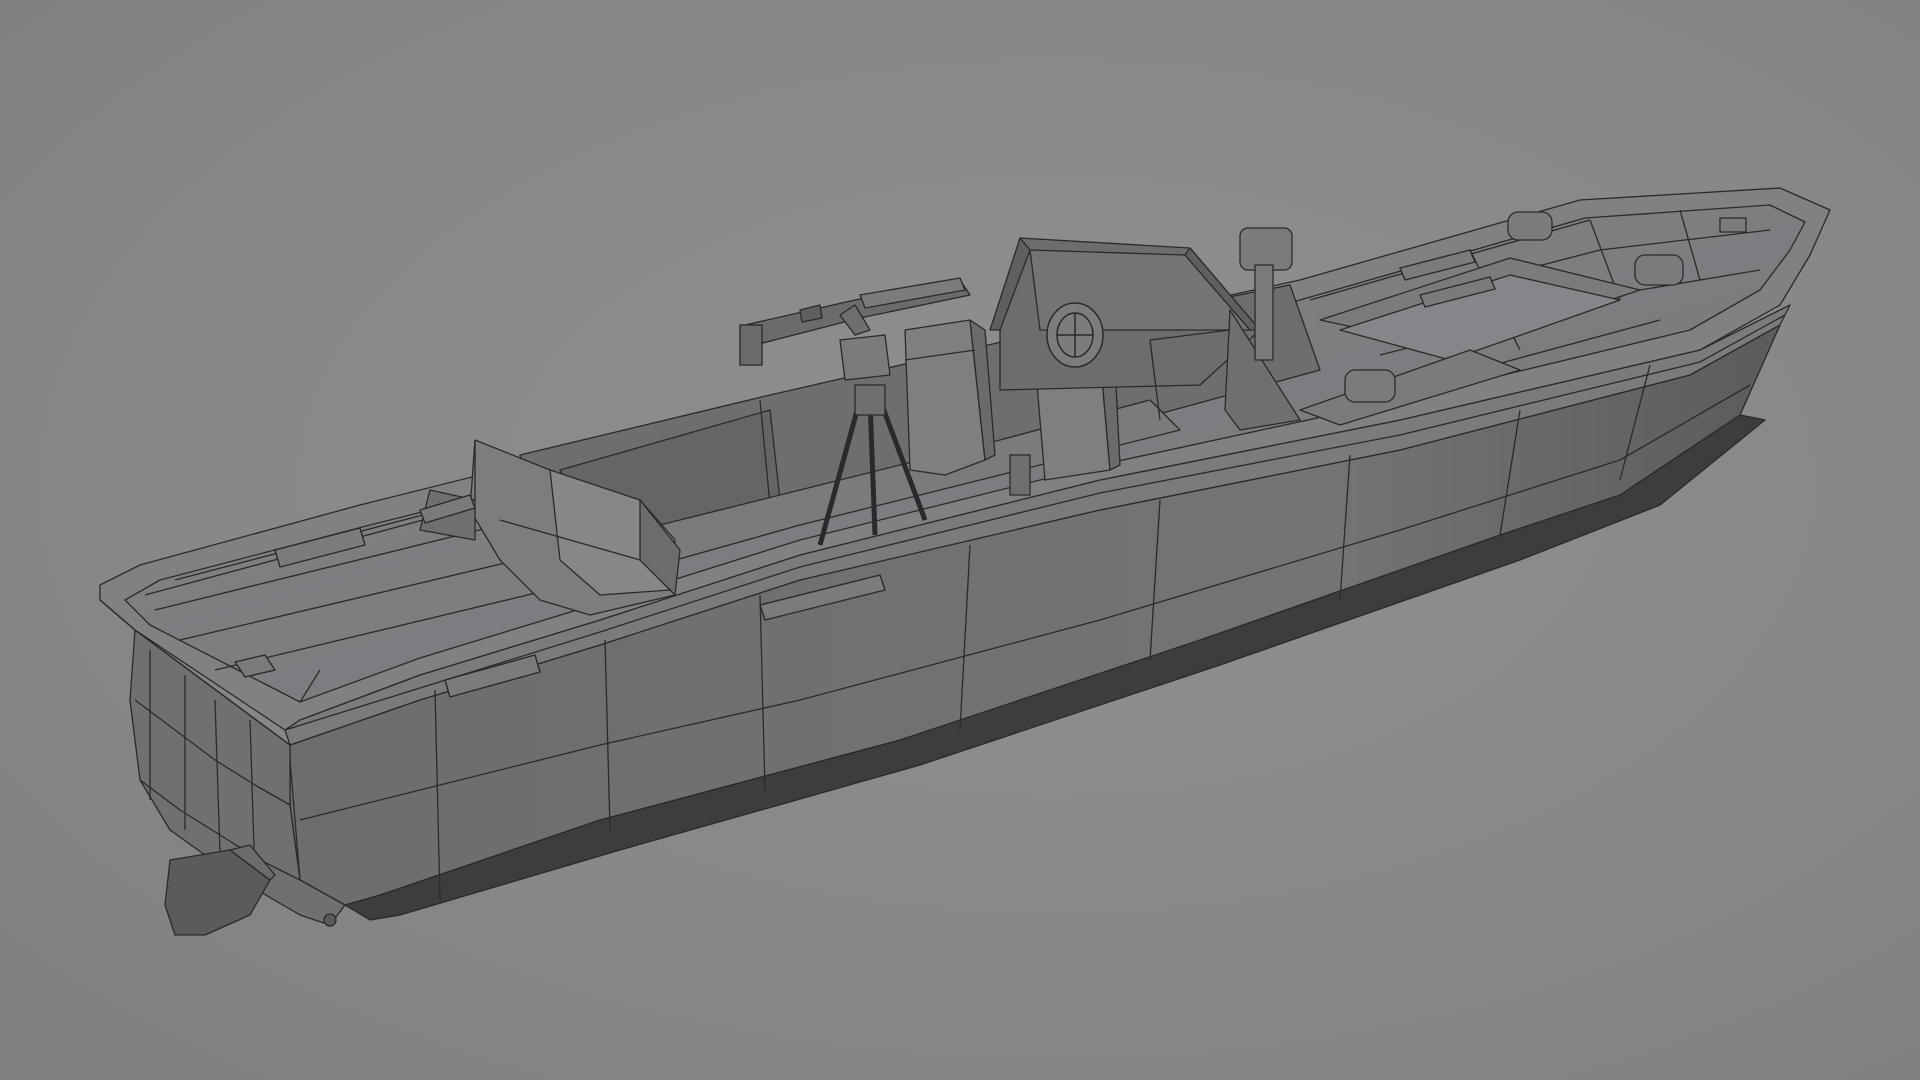  I want to click on steering-wheel, so click(1075, 335).